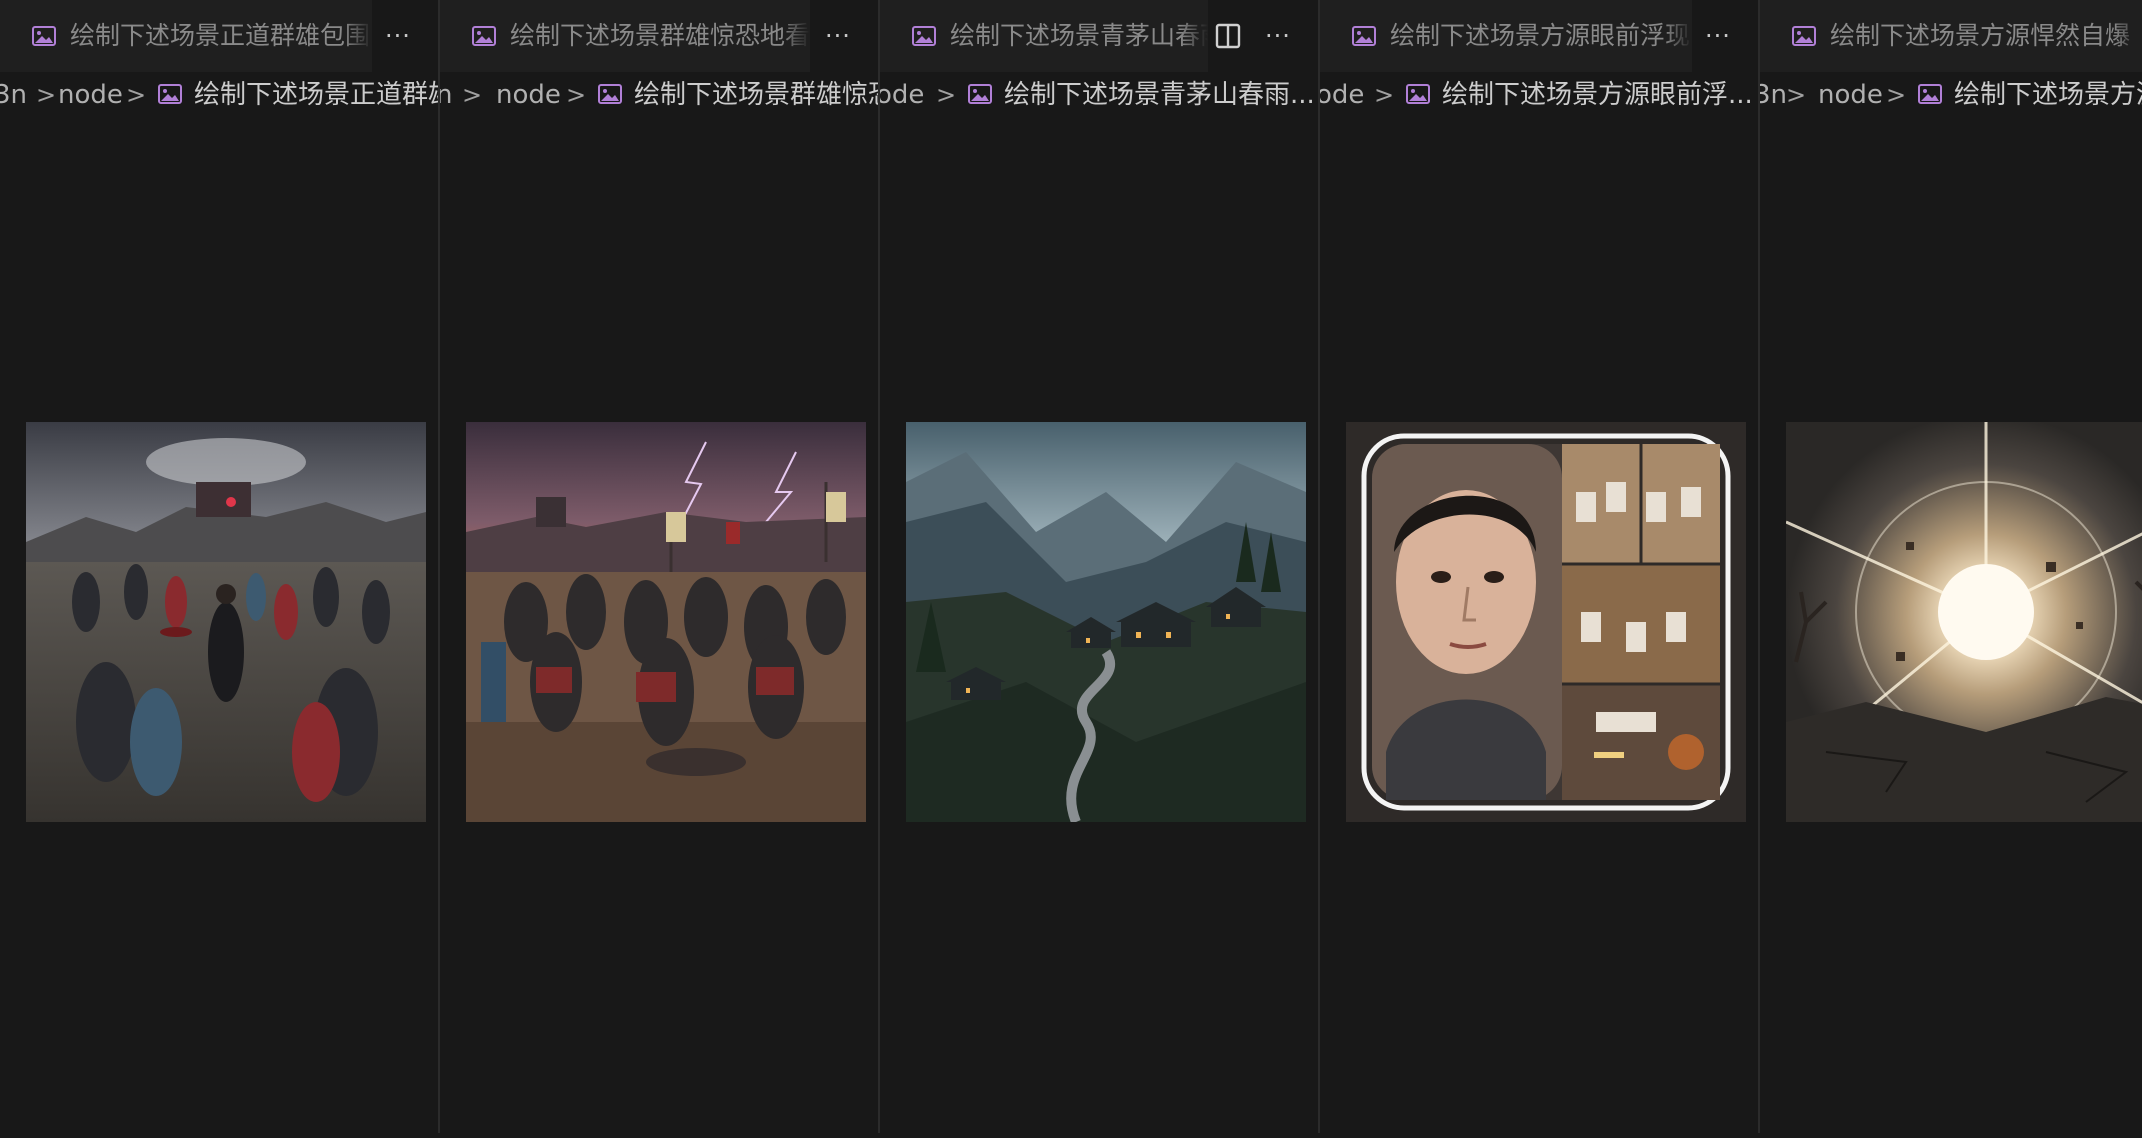 The width and height of the screenshot is (2142, 1138). I want to click on tab-label: 绘制下述场景青茅山春雨, so click(1079, 35).